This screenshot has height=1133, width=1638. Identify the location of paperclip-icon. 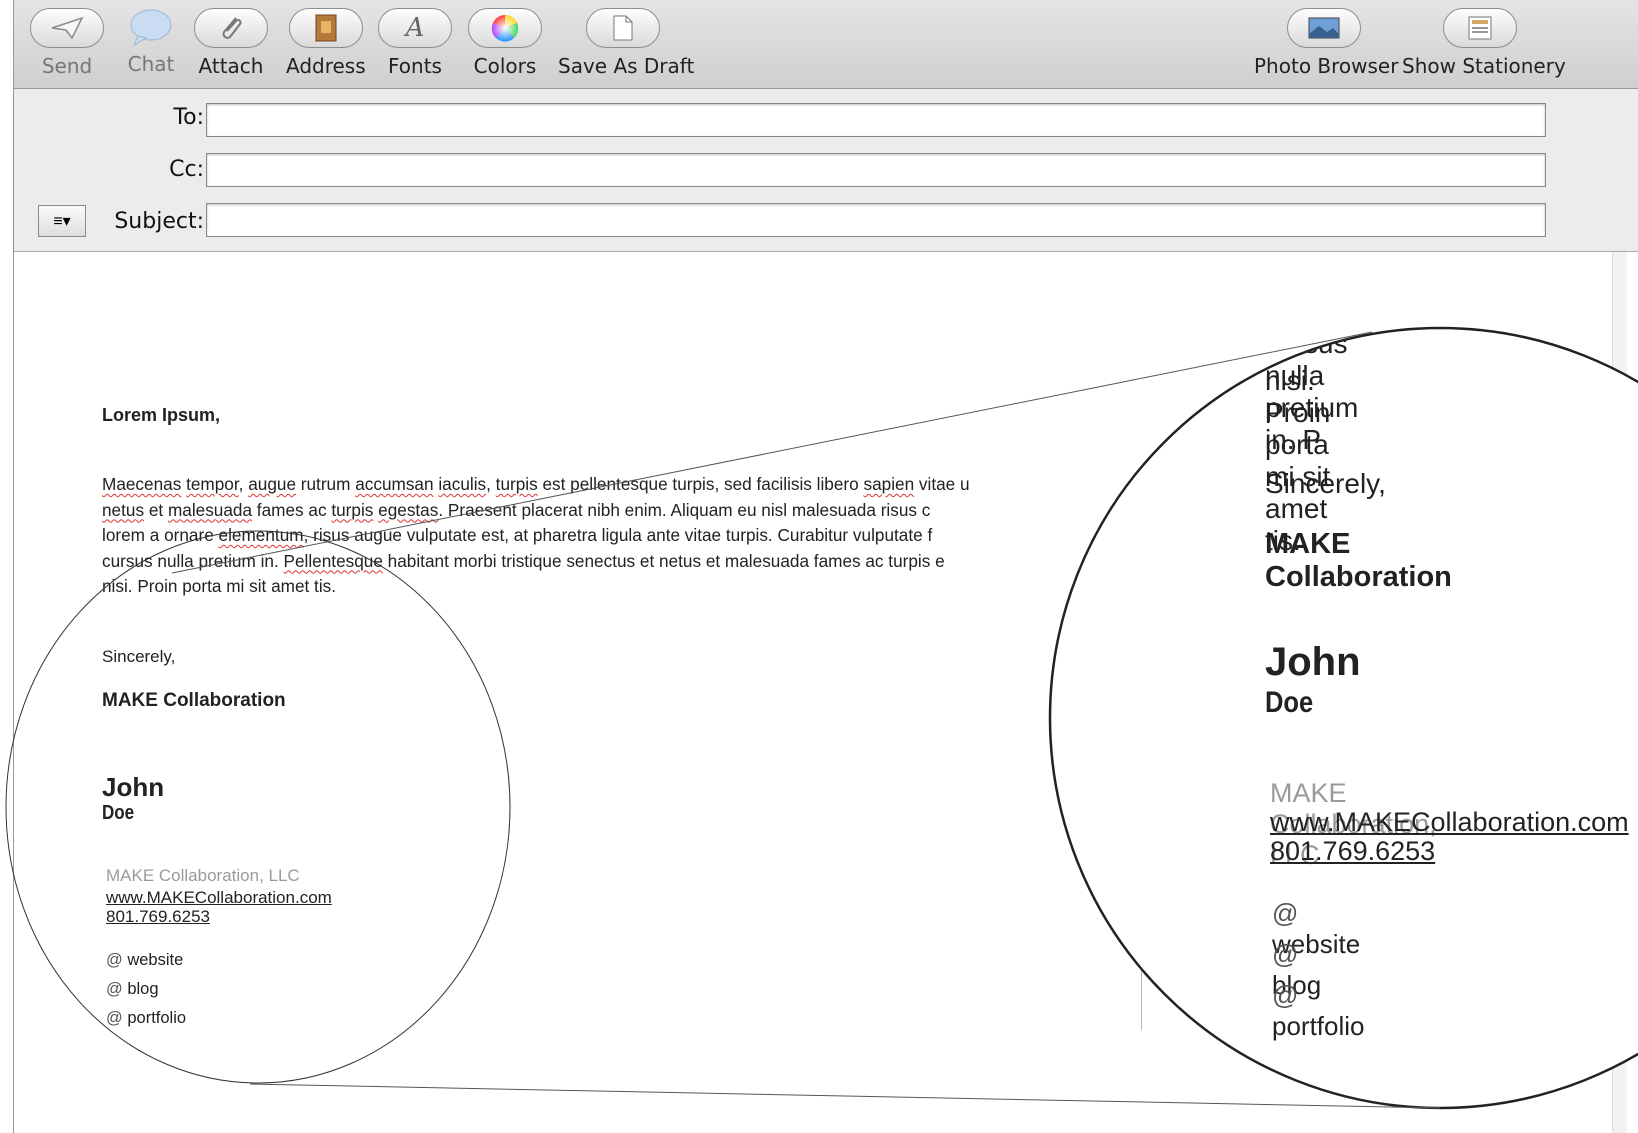
(231, 28).